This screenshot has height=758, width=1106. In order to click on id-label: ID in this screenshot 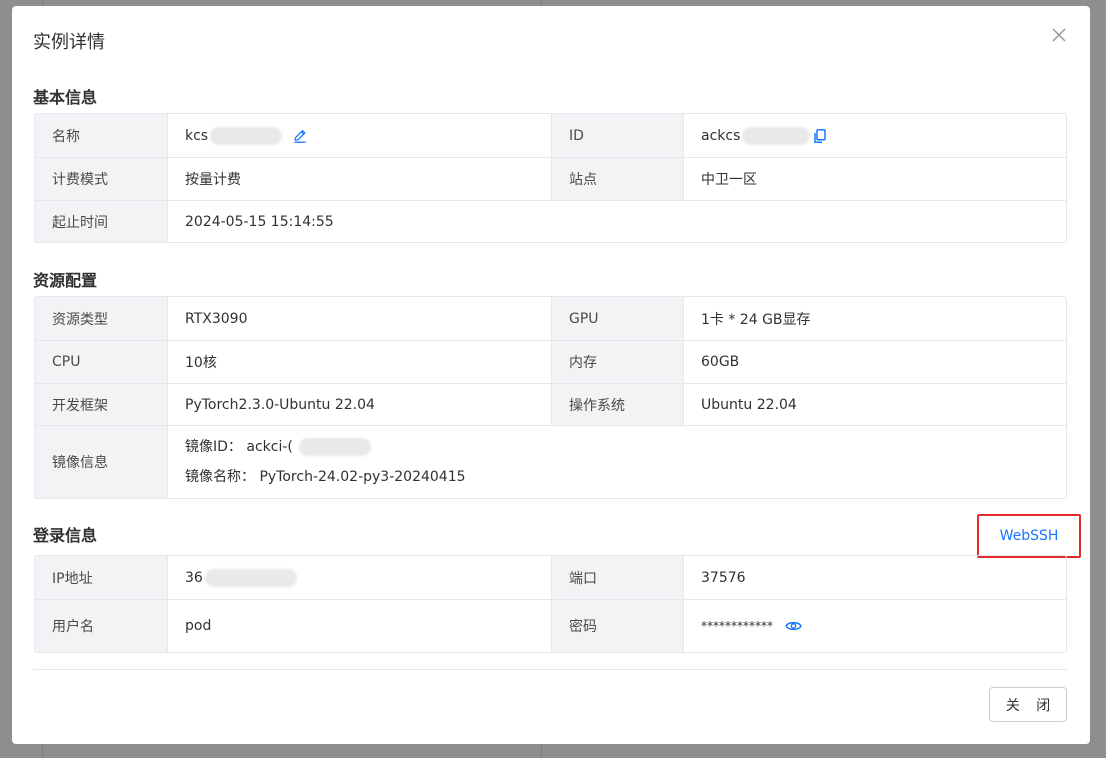, I will do `click(617, 135)`.